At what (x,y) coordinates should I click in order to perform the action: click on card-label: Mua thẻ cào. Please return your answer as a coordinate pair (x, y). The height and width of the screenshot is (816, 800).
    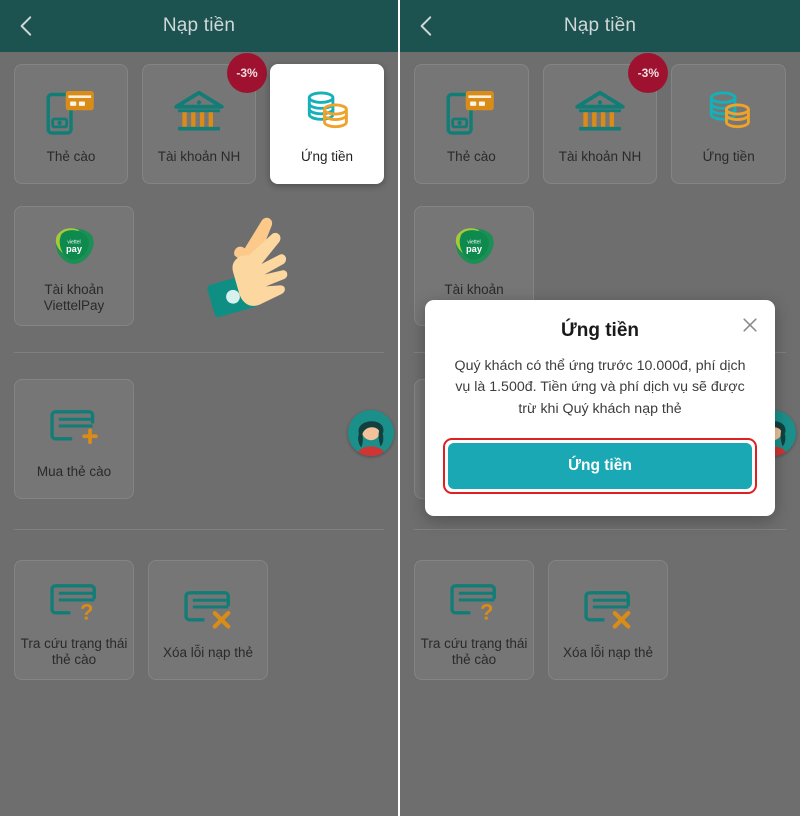
    Looking at the image, I should click on (74, 471).